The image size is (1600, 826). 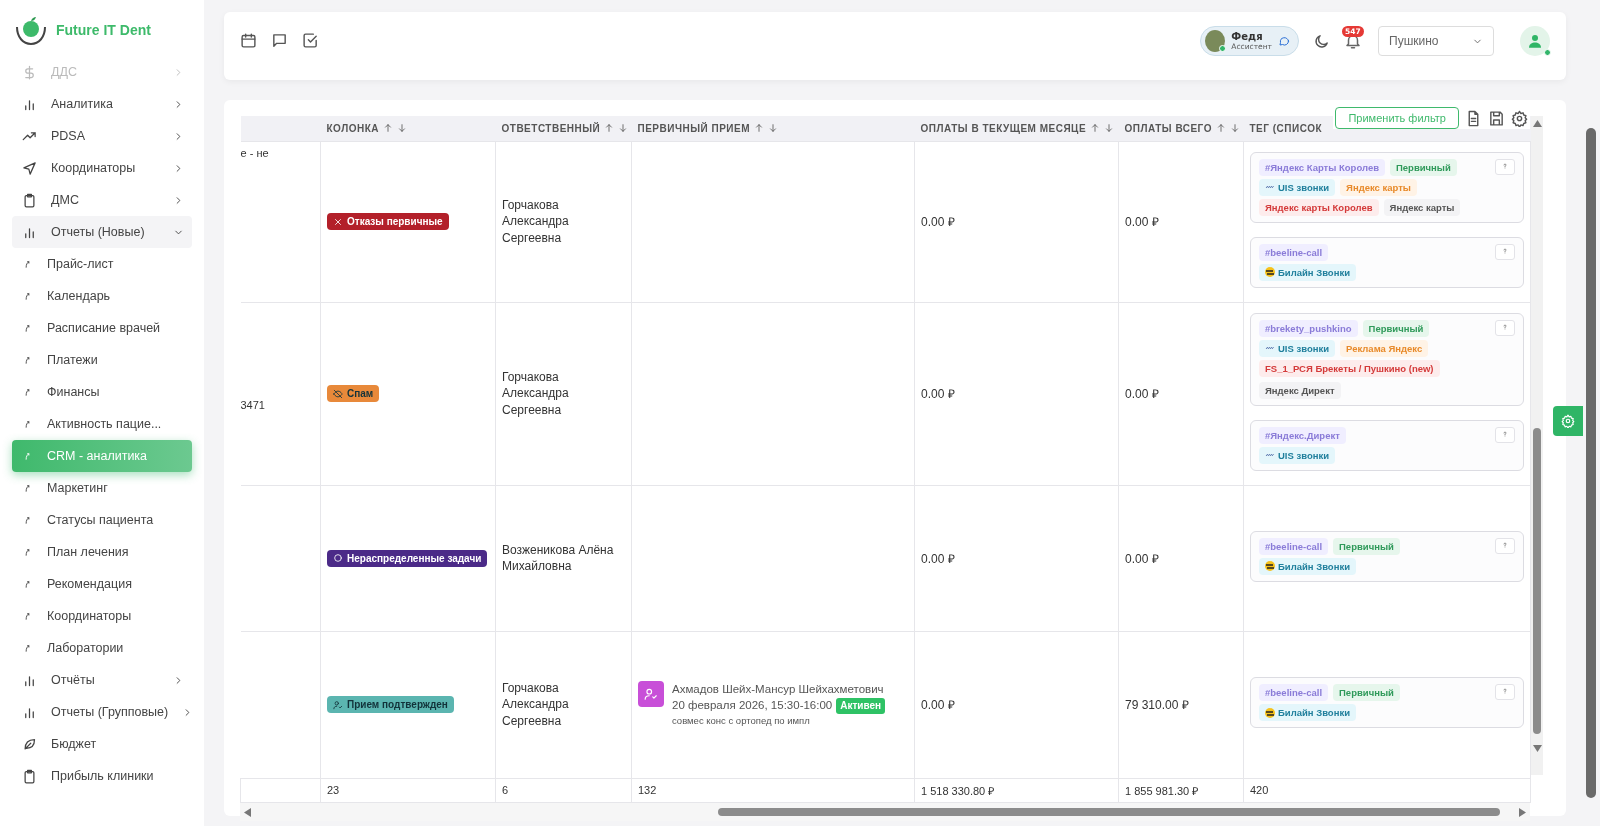 I want to click on status-tag: Отказы первичные, so click(x=388, y=221).